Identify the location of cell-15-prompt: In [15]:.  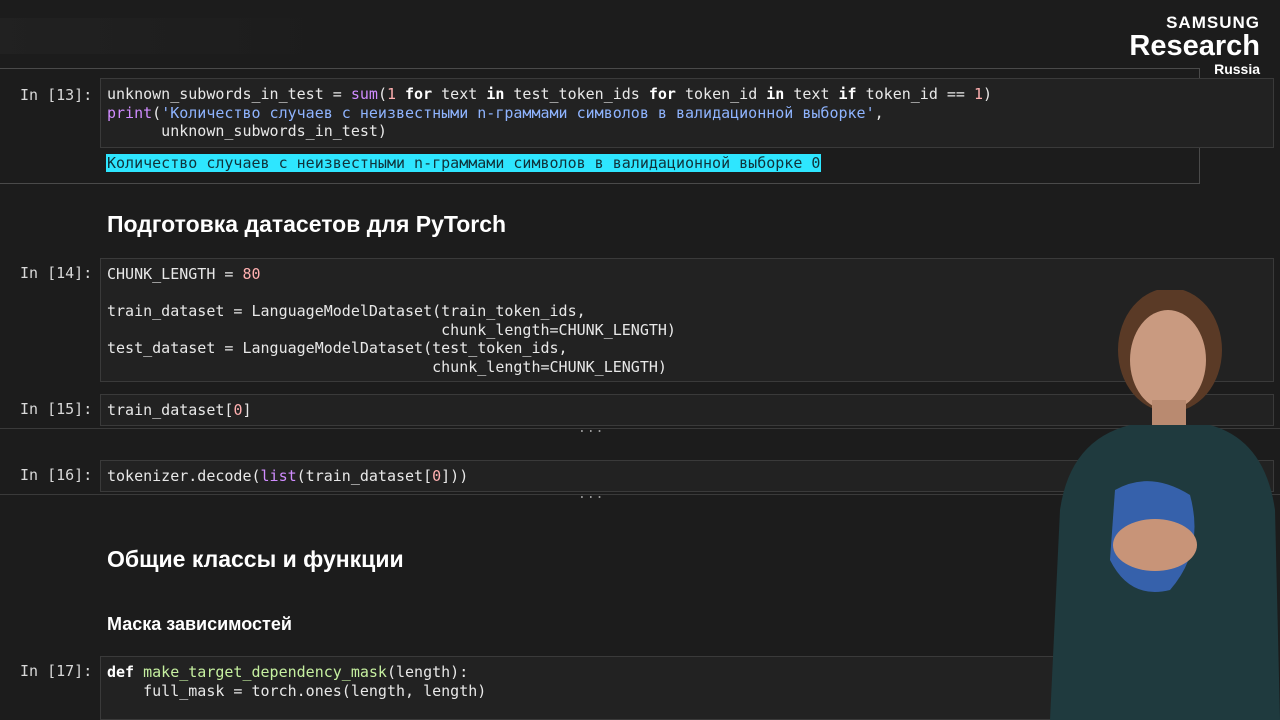
(56, 409).